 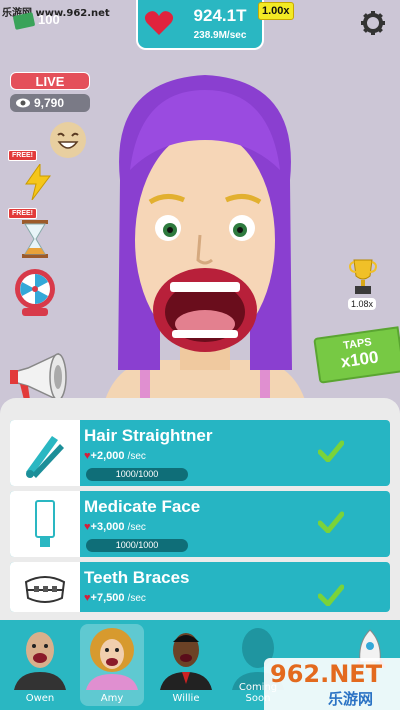 What do you see at coordinates (35, 293) in the screenshot?
I see `prize-wheel-icon` at bounding box center [35, 293].